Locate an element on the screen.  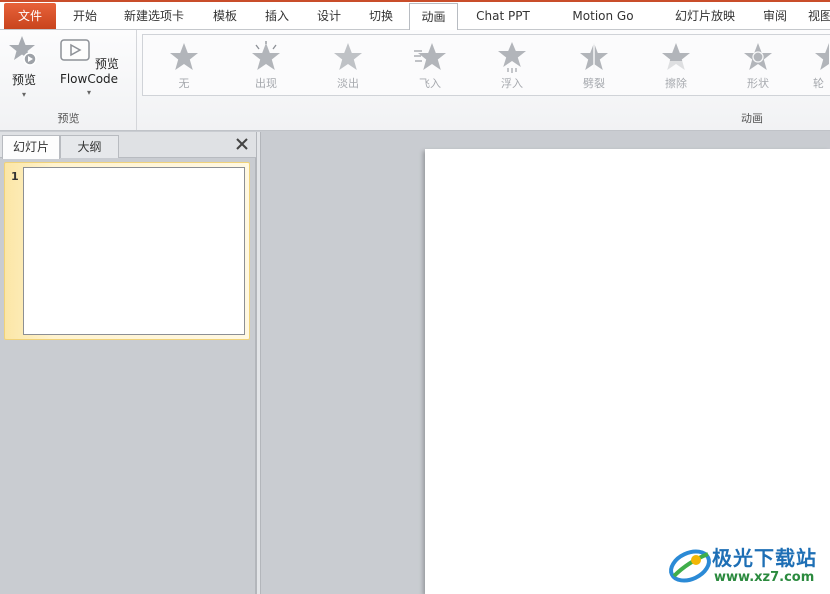
animation-appear: 出现 is located at coordinates (266, 66).